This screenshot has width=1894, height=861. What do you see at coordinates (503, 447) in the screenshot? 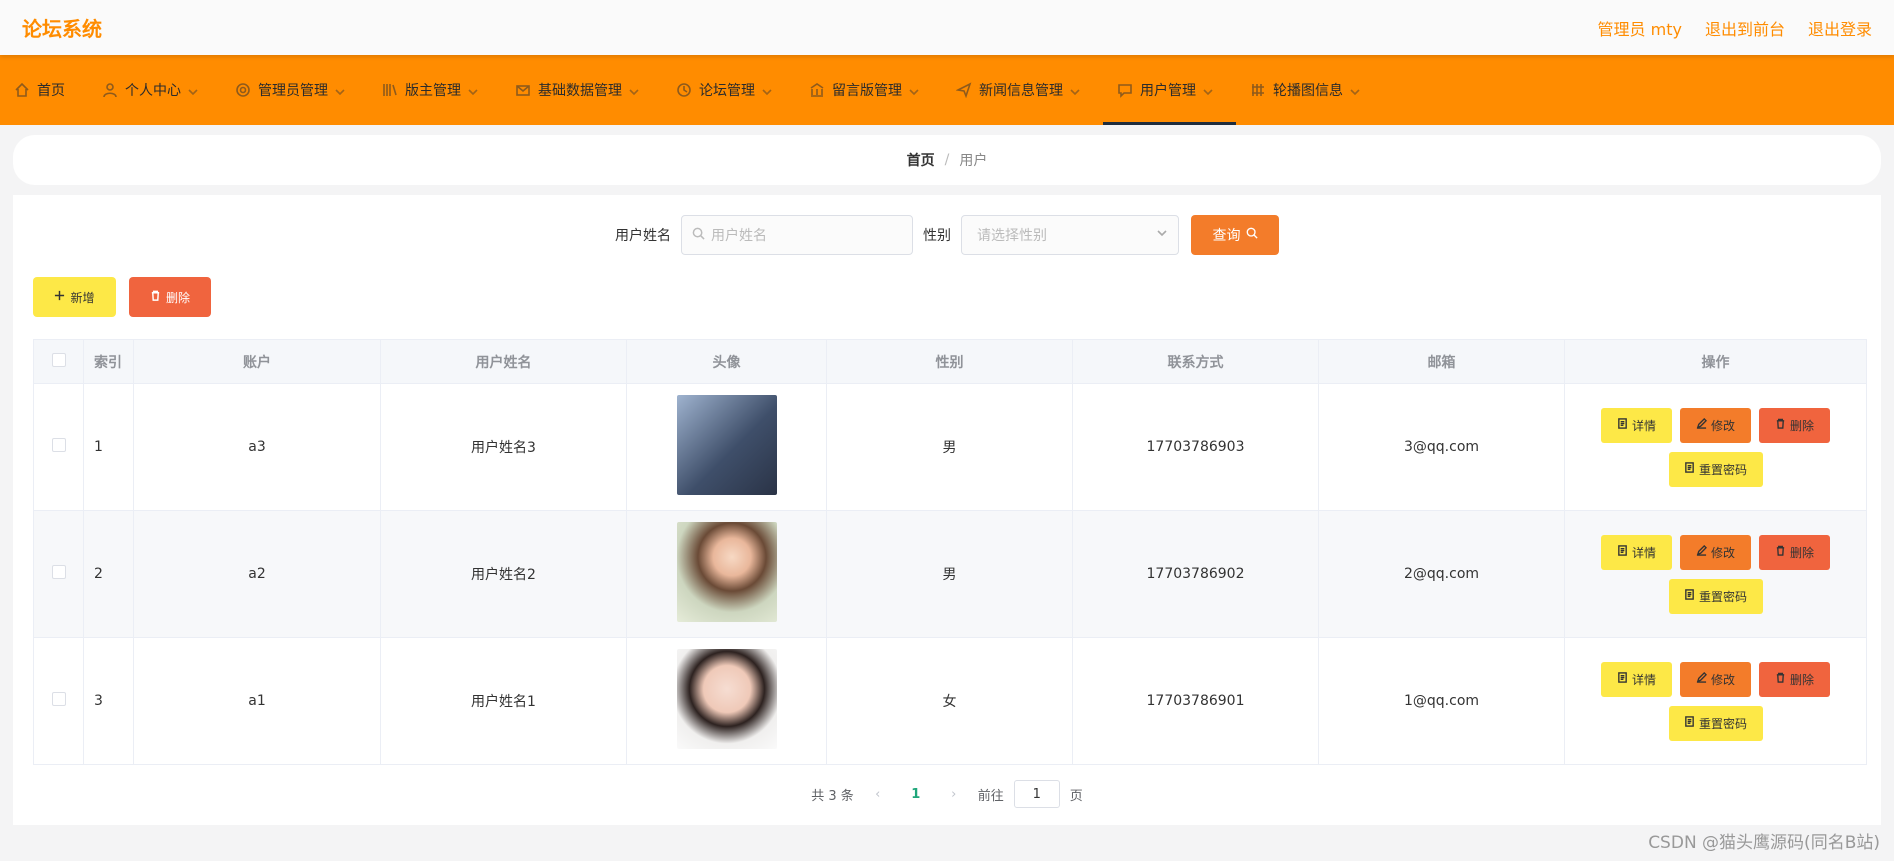
I see `cell-name: 用户姓名3` at bounding box center [503, 447].